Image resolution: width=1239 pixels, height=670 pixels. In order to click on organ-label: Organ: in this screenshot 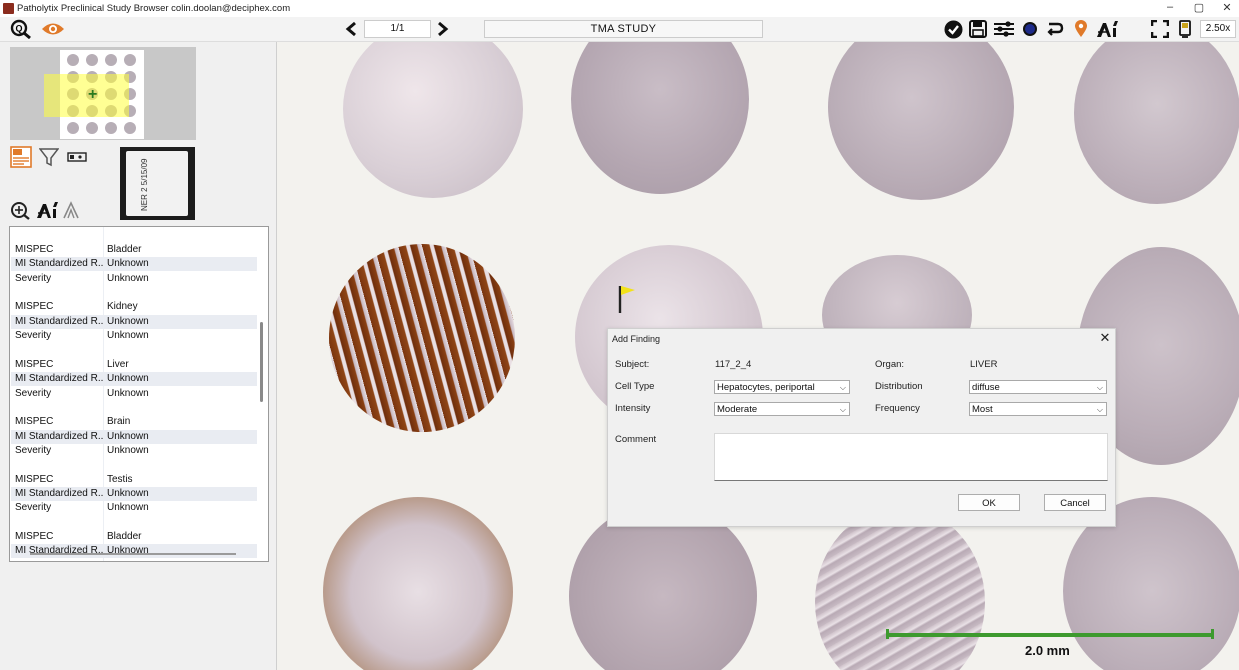, I will do `click(890, 364)`.